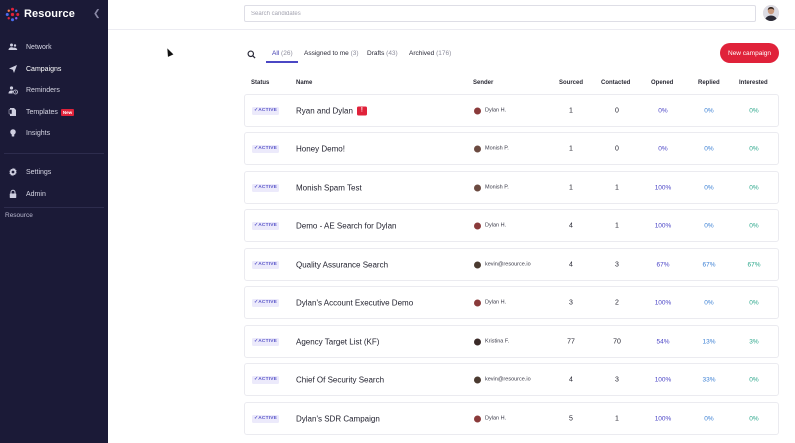 This screenshot has width=795, height=443. I want to click on search-icon, so click(251, 54).